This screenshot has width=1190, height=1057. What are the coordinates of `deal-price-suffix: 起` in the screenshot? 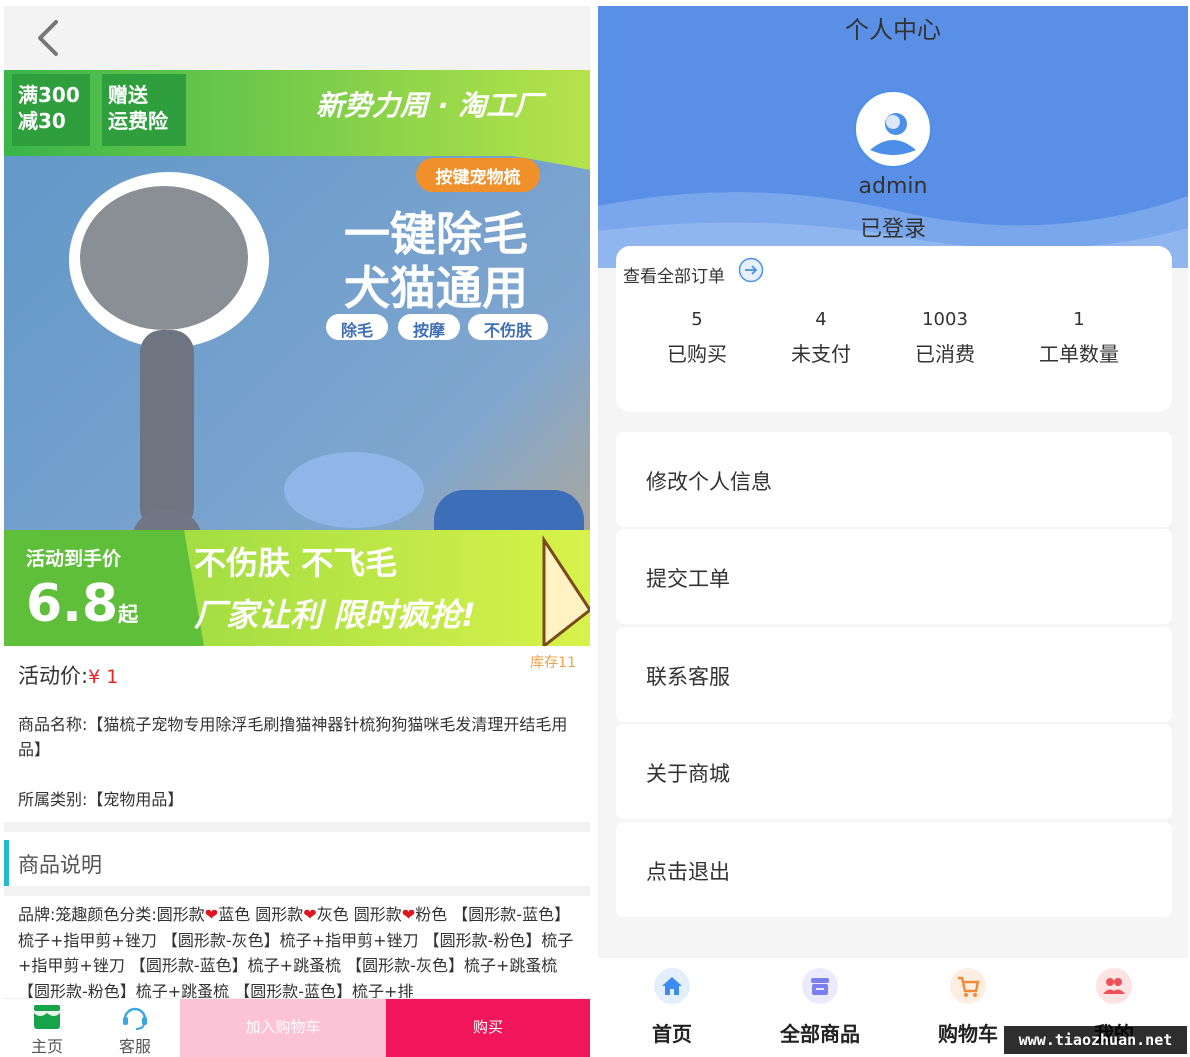 It's located at (128, 614).